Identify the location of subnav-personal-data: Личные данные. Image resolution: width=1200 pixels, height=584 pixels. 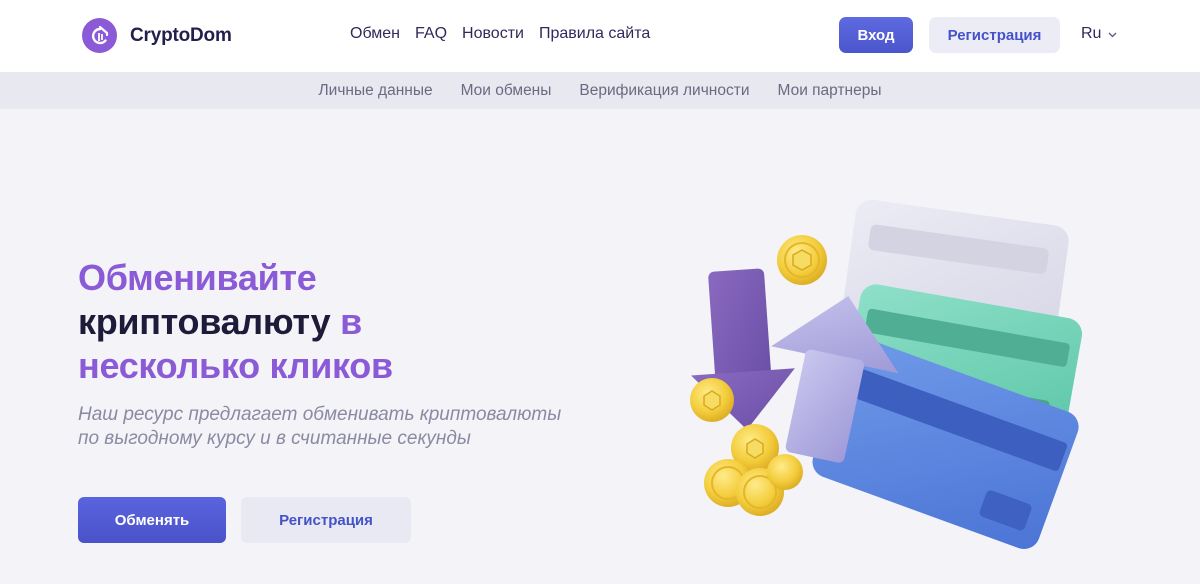
(376, 91).